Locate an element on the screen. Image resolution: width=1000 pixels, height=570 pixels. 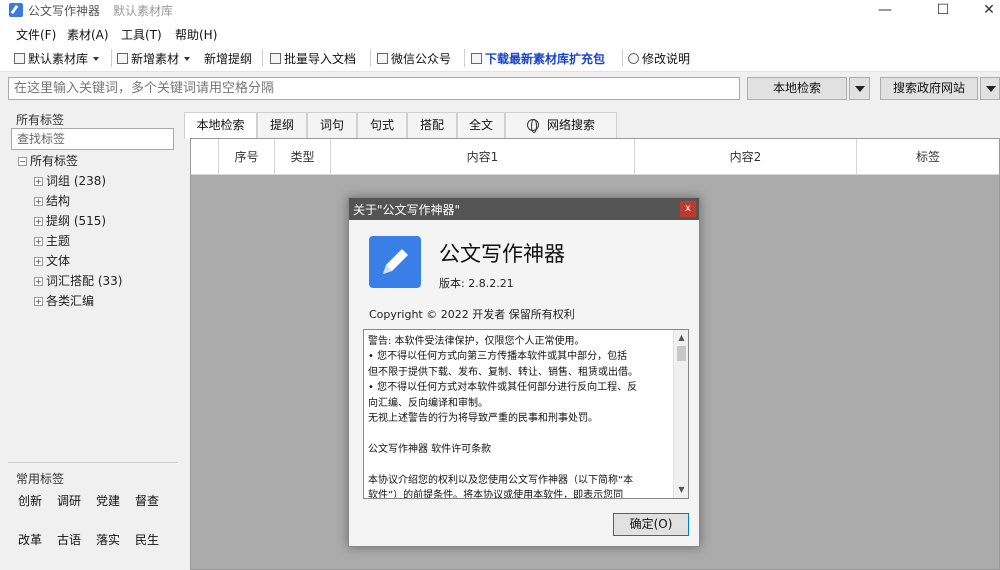
close-window-button: ✕ is located at coordinates (983, 11).